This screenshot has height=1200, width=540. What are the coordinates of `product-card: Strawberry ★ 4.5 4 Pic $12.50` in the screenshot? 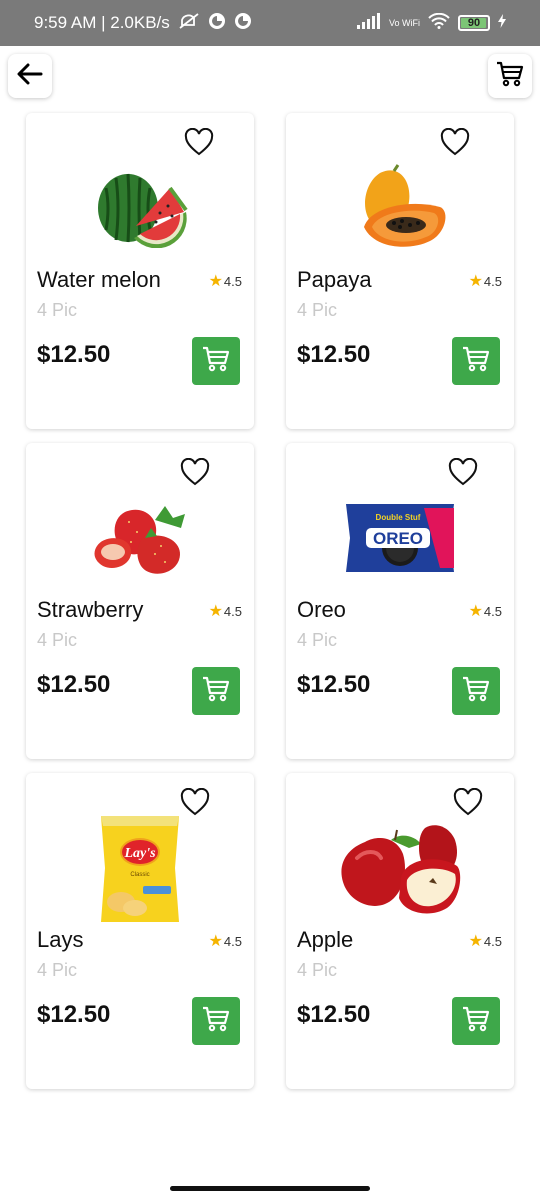 It's located at (140, 601).